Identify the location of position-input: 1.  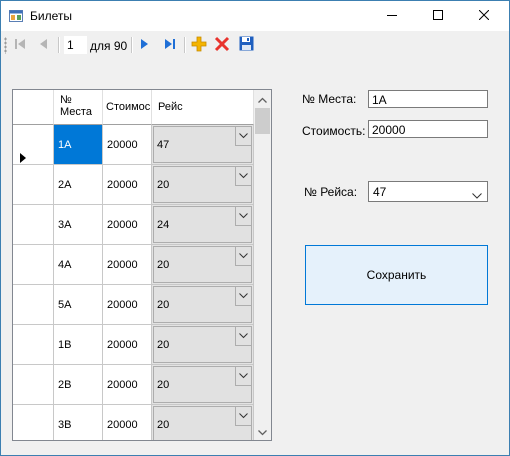
(75, 45).